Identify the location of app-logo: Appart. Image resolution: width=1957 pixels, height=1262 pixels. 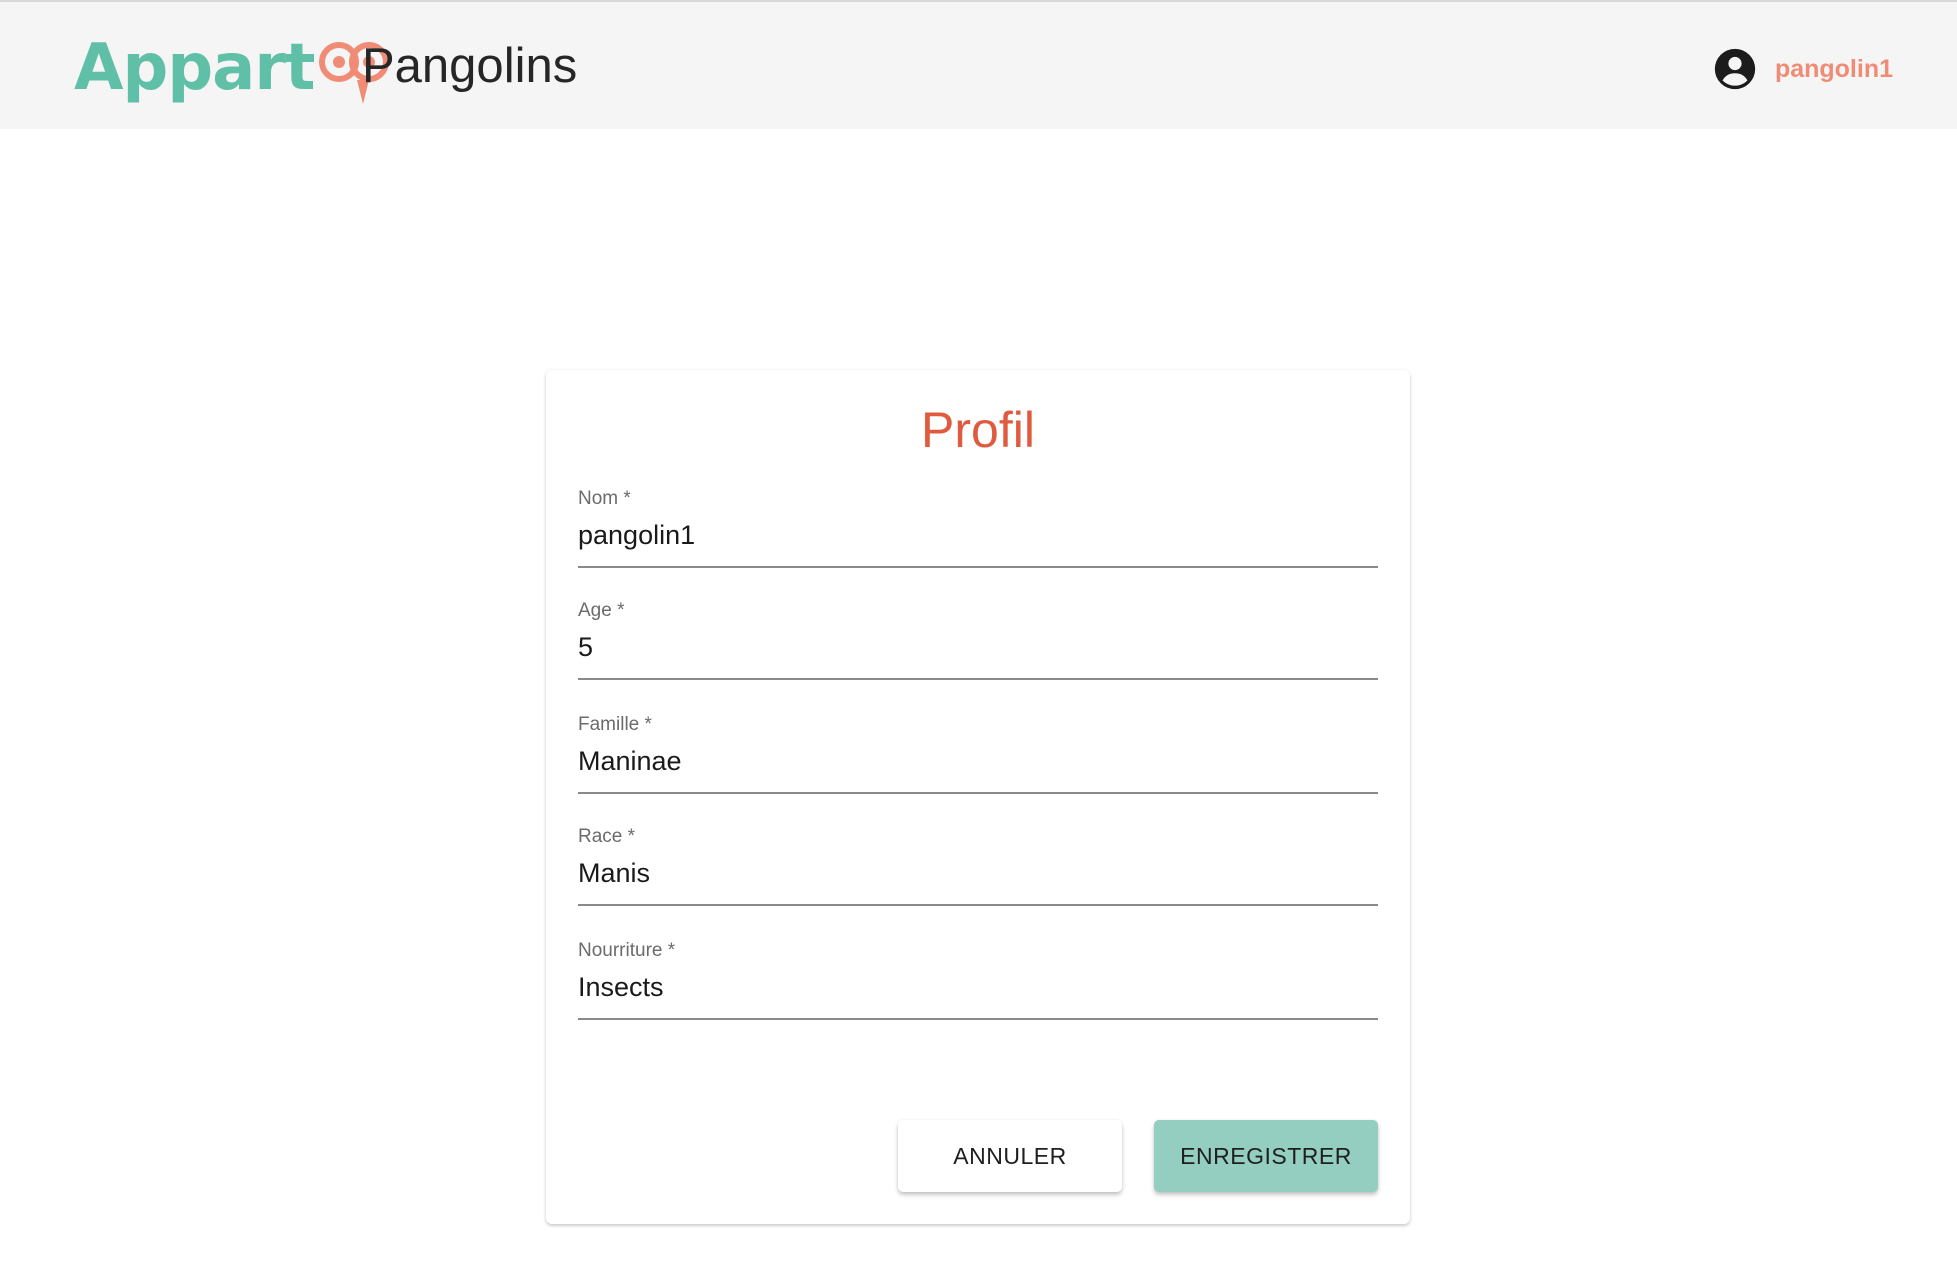
(233, 68).